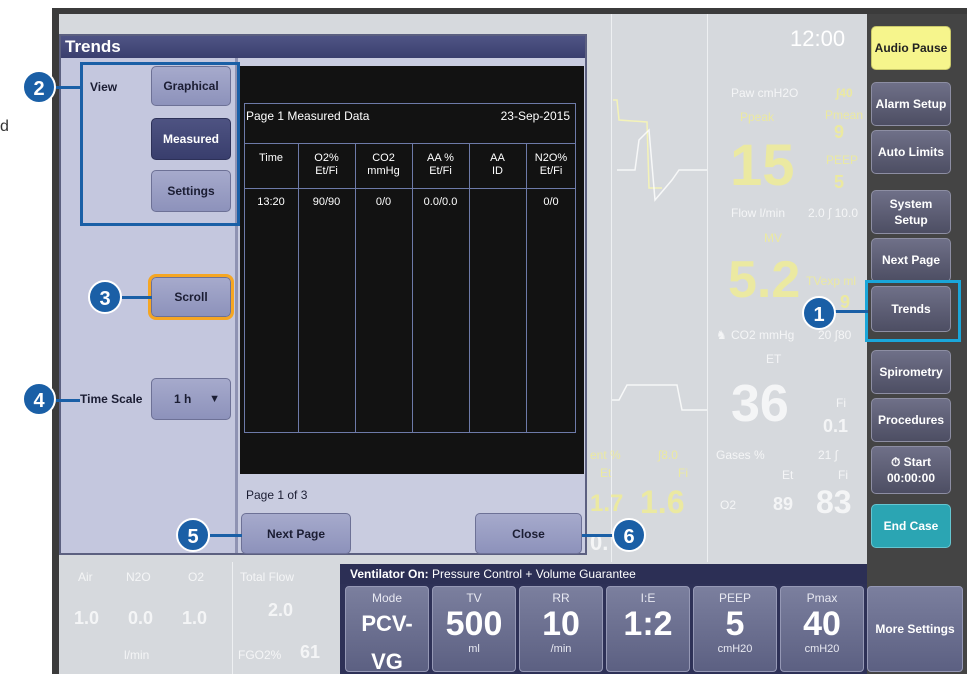 Image resolution: width=967 pixels, height=681 pixels. I want to click on table-title: Page 1 Measured Data, so click(308, 116).